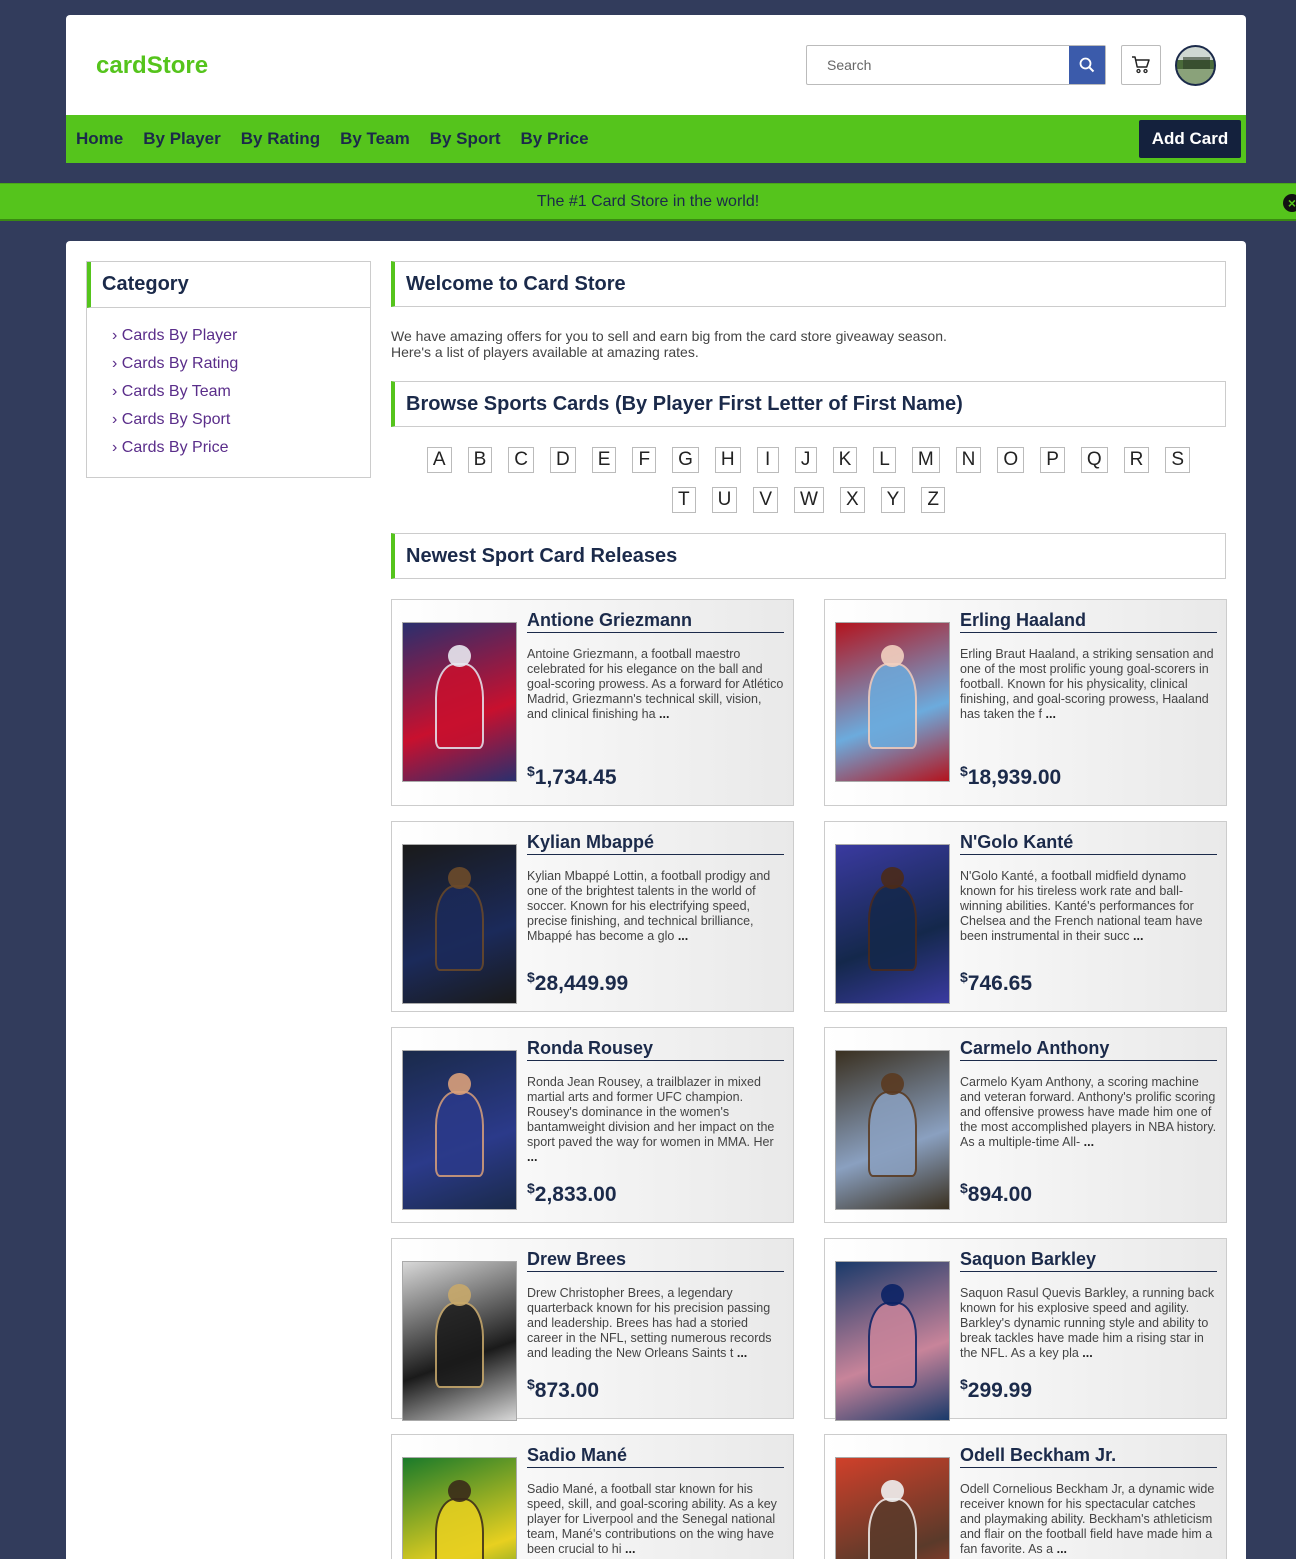 The width and height of the screenshot is (1296, 1559). Describe the element at coordinates (1088, 843) in the screenshot. I see `card-title: N'Golo Kanté` at that location.